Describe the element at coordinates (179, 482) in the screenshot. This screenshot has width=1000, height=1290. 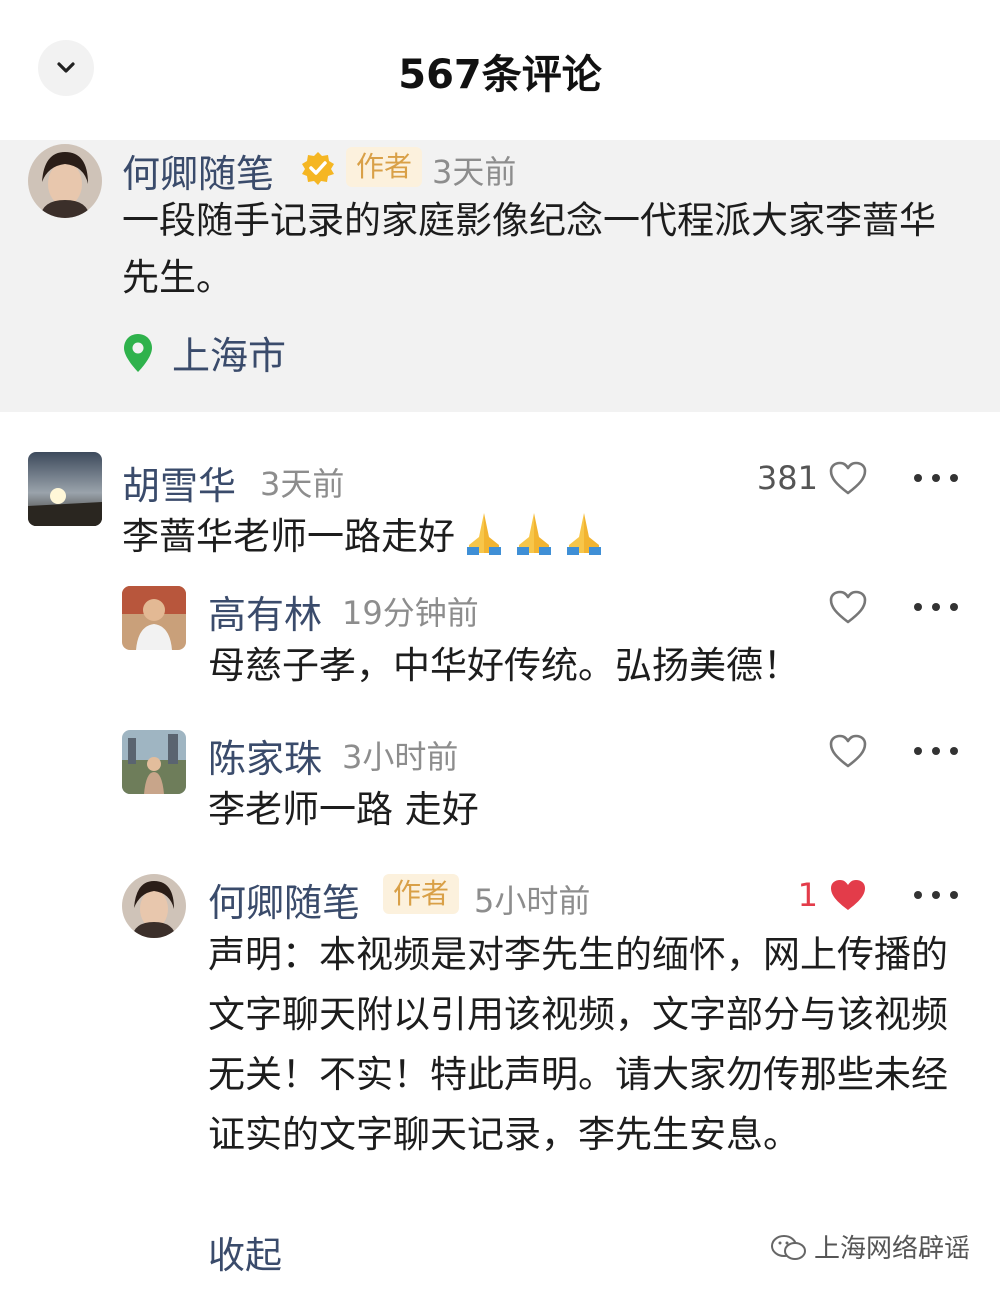
I see `author-name: 胡雪华` at that location.